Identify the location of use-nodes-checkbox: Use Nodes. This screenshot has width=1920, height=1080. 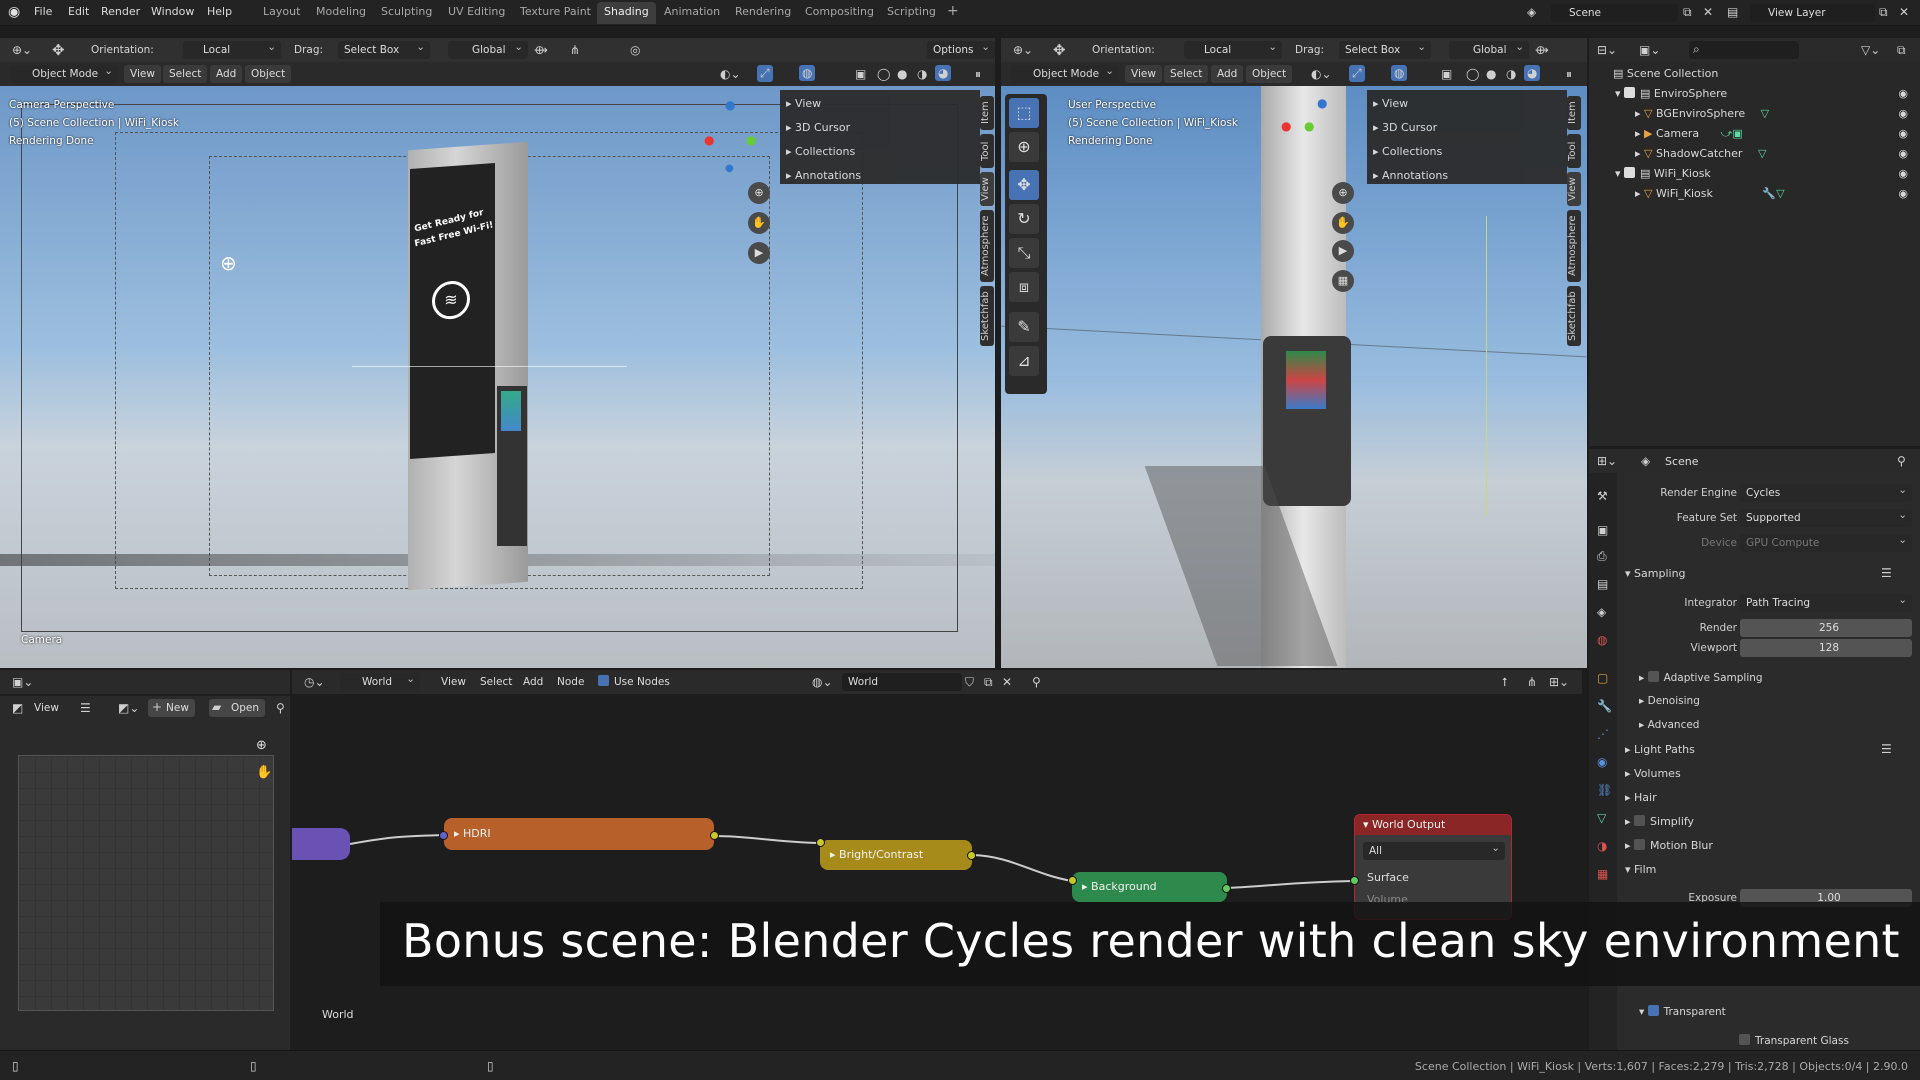
(634, 681).